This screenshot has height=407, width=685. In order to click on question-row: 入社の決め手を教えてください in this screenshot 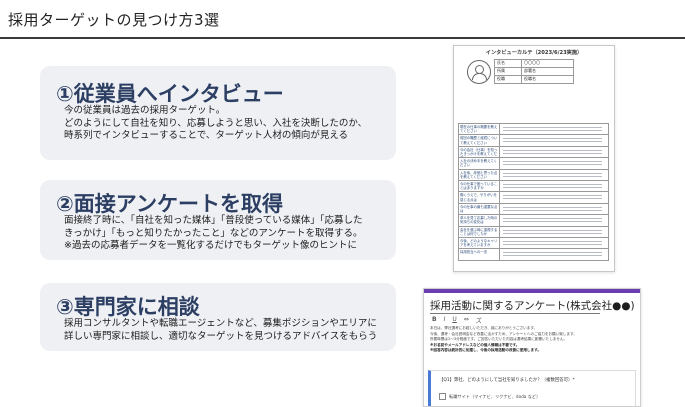, I will do `click(533, 164)`.